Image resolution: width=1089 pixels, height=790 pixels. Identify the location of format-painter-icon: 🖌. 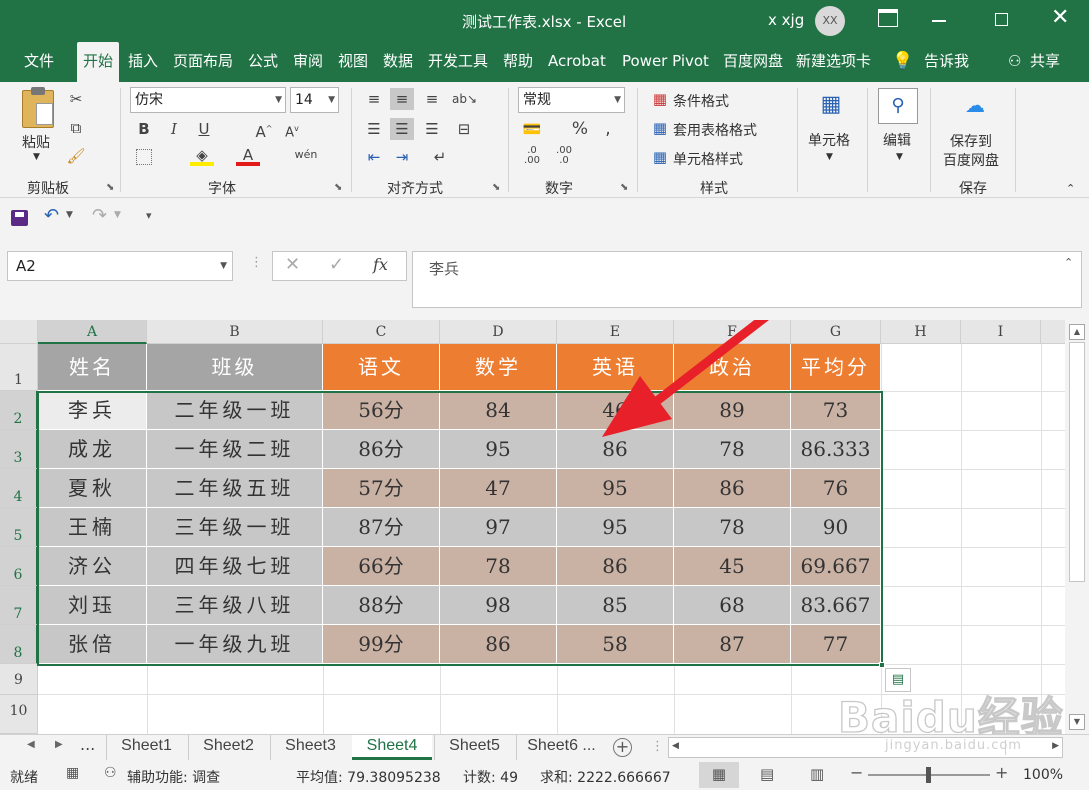
(76, 156).